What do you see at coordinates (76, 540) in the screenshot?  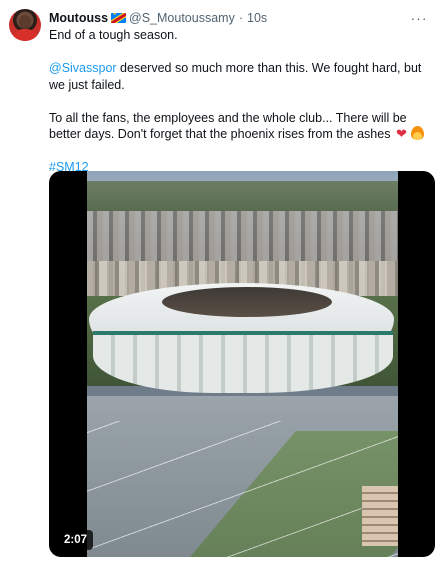 I see `video-duration-badge: 2:07` at bounding box center [76, 540].